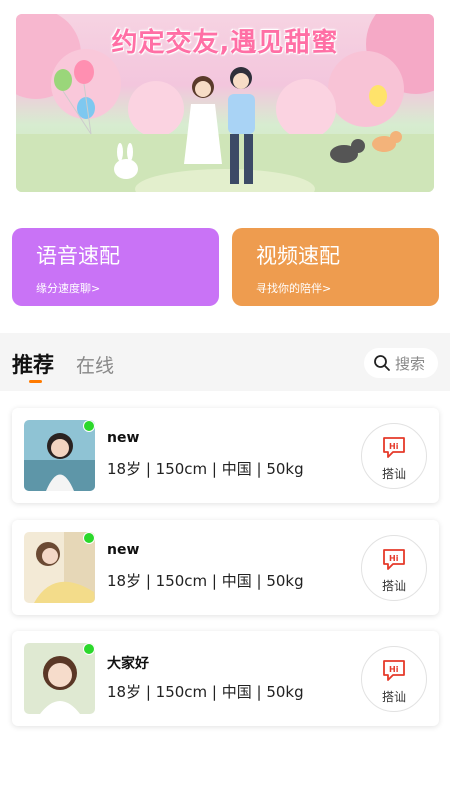 This screenshot has height=800, width=450. What do you see at coordinates (225, 43) in the screenshot?
I see `banner-title: 约定交友,遇见甜蜜` at bounding box center [225, 43].